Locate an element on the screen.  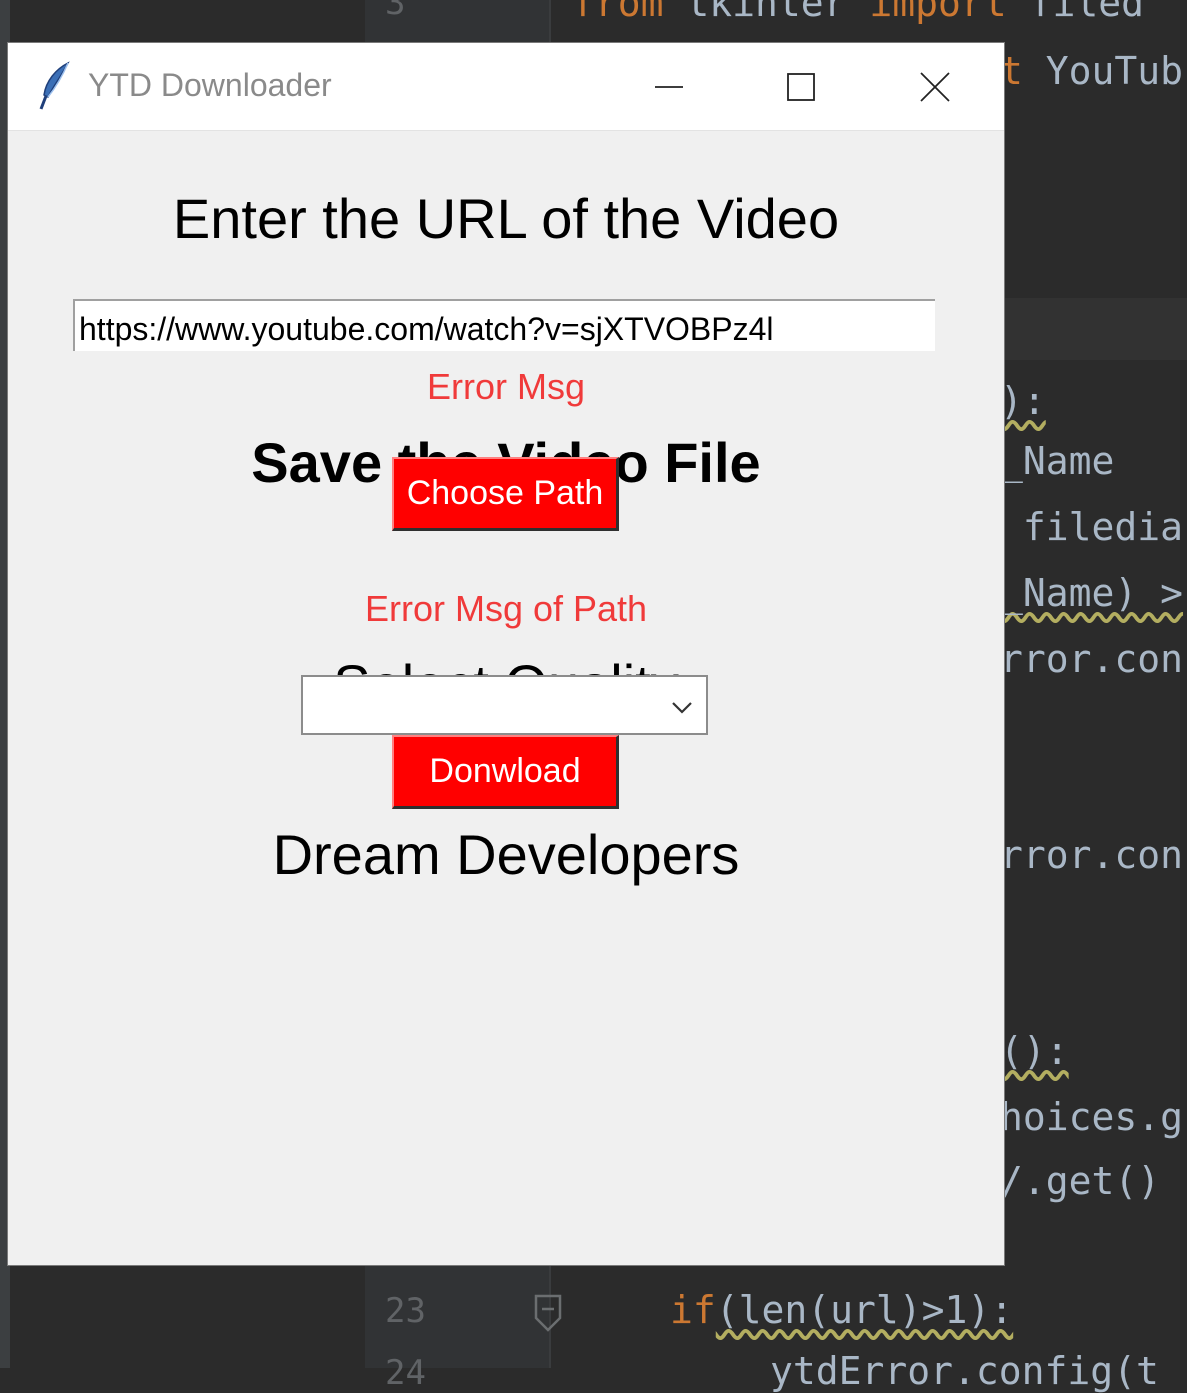
code-line: (): is located at coordinates (1034, 1051).